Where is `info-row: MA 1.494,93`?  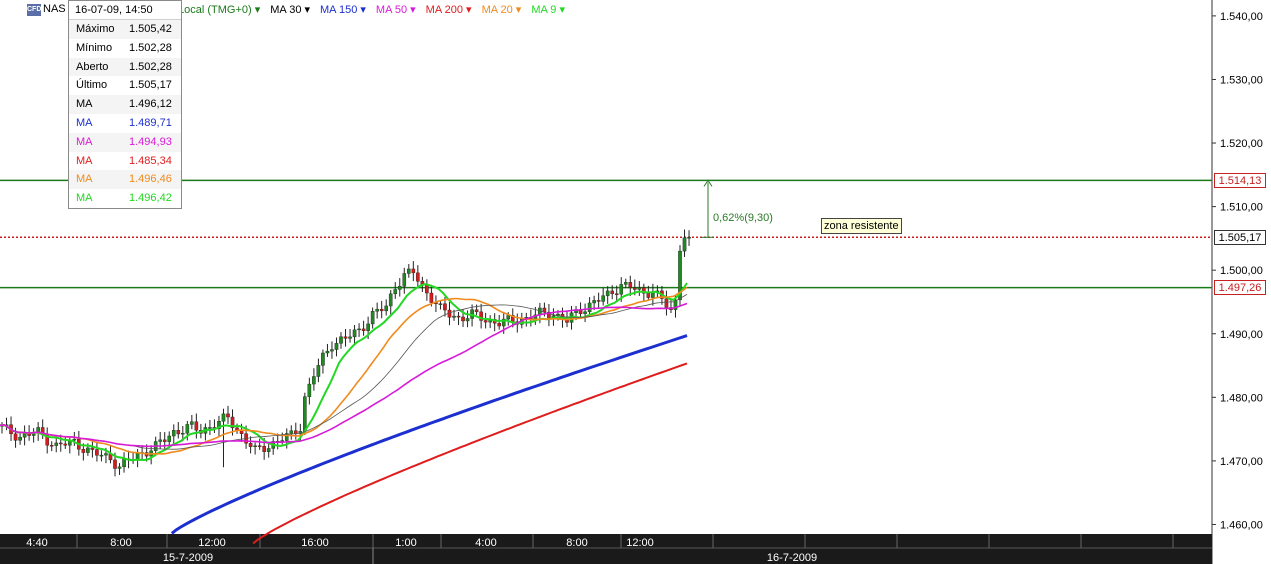
info-row: MA 1.494,93 is located at coordinates (125, 142).